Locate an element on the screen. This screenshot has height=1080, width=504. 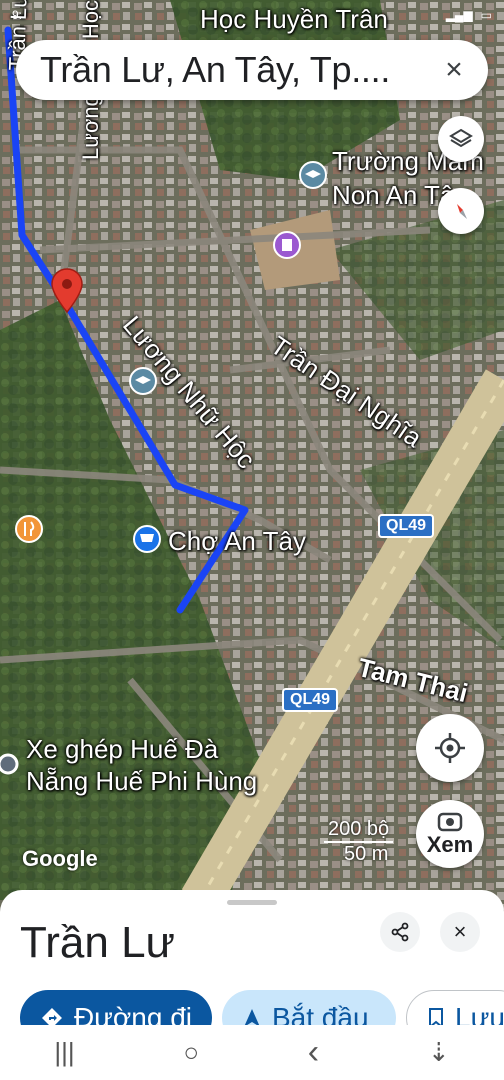
directions-label: Đường đi is located at coordinates (132, 1013).